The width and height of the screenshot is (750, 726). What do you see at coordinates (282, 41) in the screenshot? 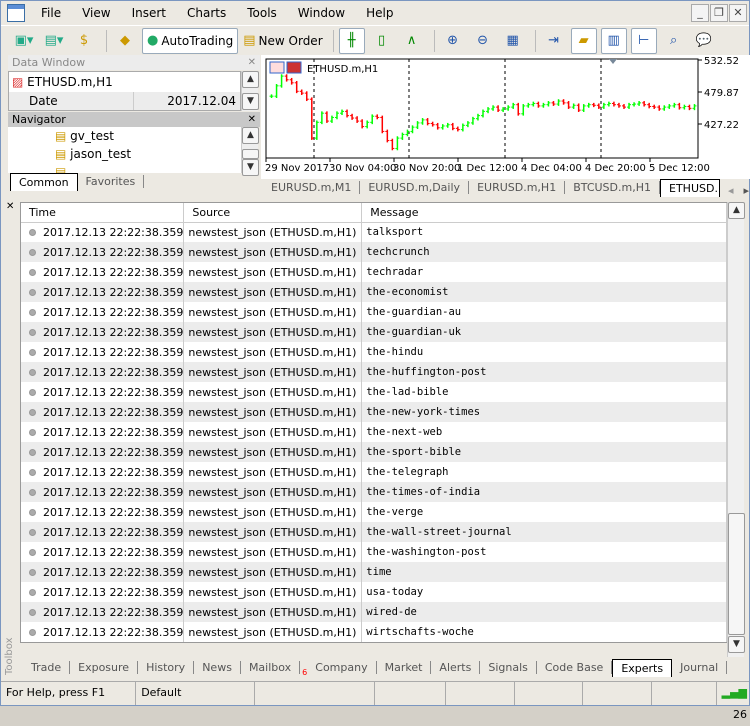
I see `new-order-button: ▤ New Order` at bounding box center [282, 41].